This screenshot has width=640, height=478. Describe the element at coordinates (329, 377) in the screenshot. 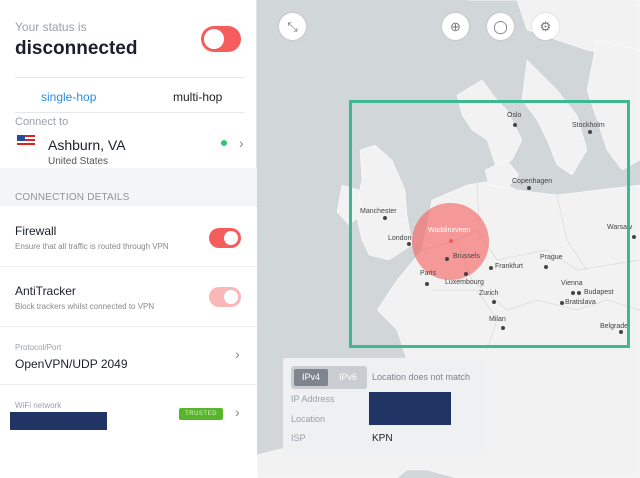

I see `ip-version-switch: IPv4 IPv6` at that location.